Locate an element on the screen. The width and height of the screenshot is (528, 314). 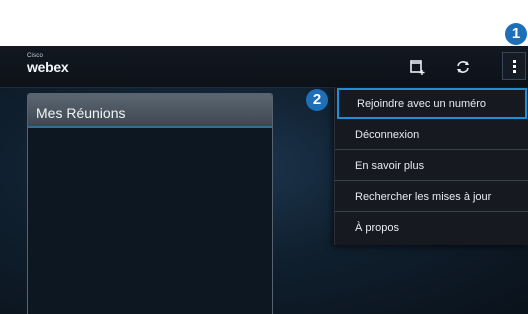
callout-badge-1: 1 is located at coordinates (516, 34).